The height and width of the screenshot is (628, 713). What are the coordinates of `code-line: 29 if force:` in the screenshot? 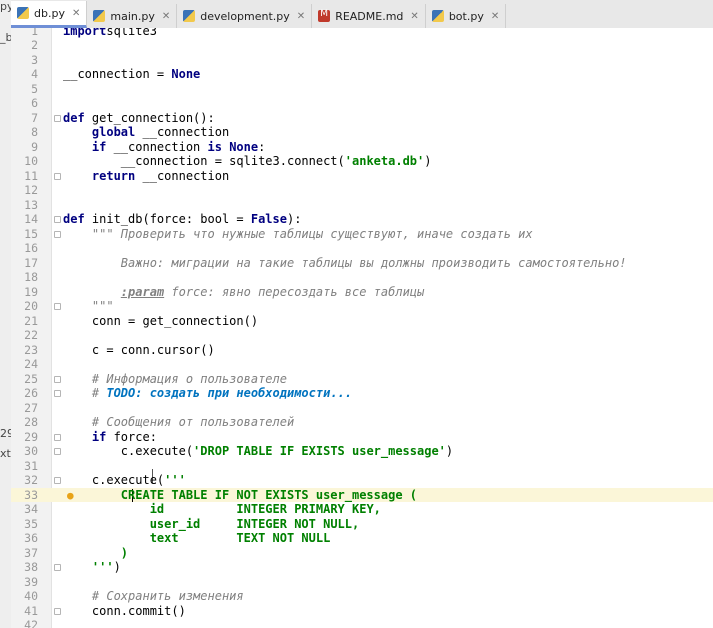 It's located at (362, 437).